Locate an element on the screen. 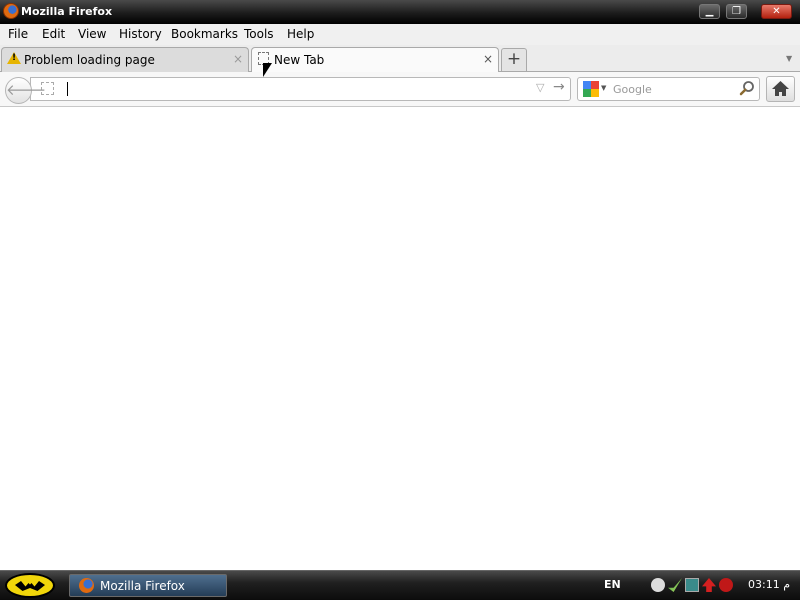 The width and height of the screenshot is (800, 600). tab-new-tab: New Tab × is located at coordinates (375, 60).